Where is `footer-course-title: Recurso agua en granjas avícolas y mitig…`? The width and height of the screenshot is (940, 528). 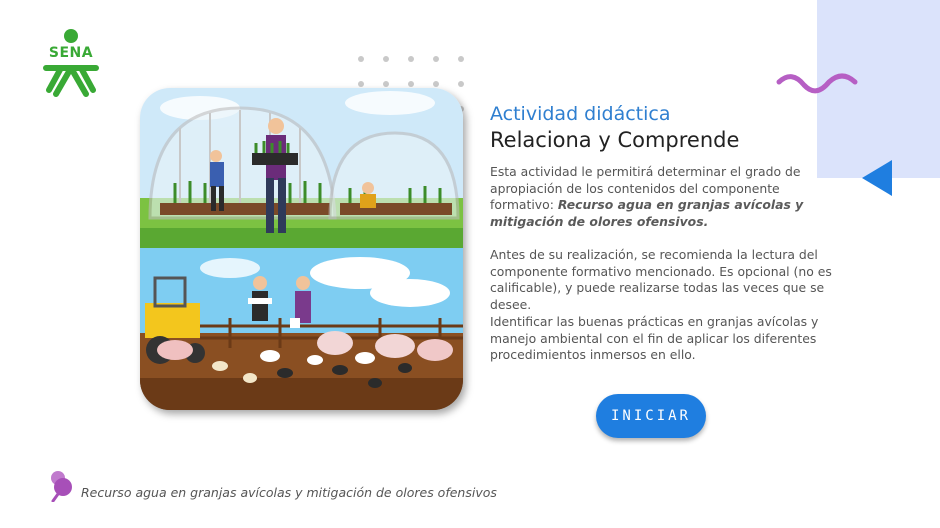
footer-course-title: Recurso agua en granjas avícolas y mitig… is located at coordinates (289, 492).